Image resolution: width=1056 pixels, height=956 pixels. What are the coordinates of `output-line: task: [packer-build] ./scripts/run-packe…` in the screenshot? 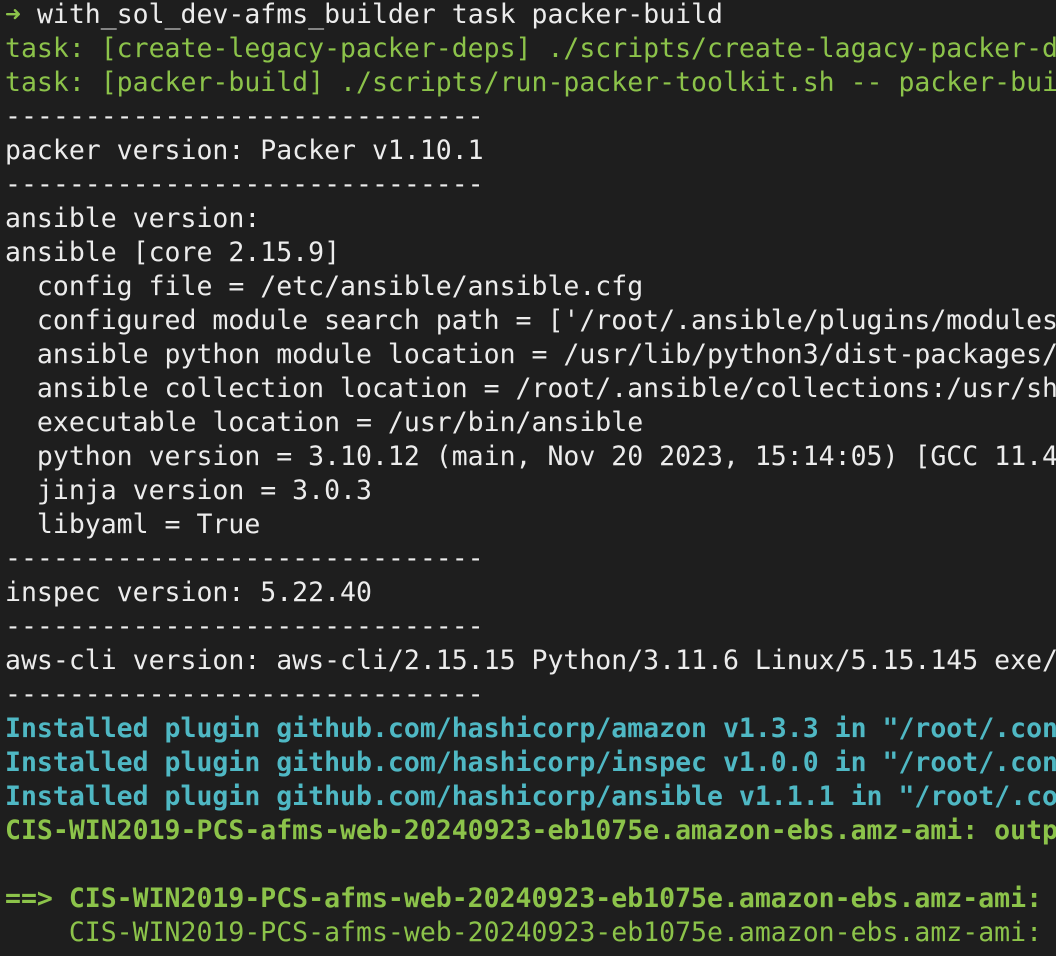 It's located at (530, 82).